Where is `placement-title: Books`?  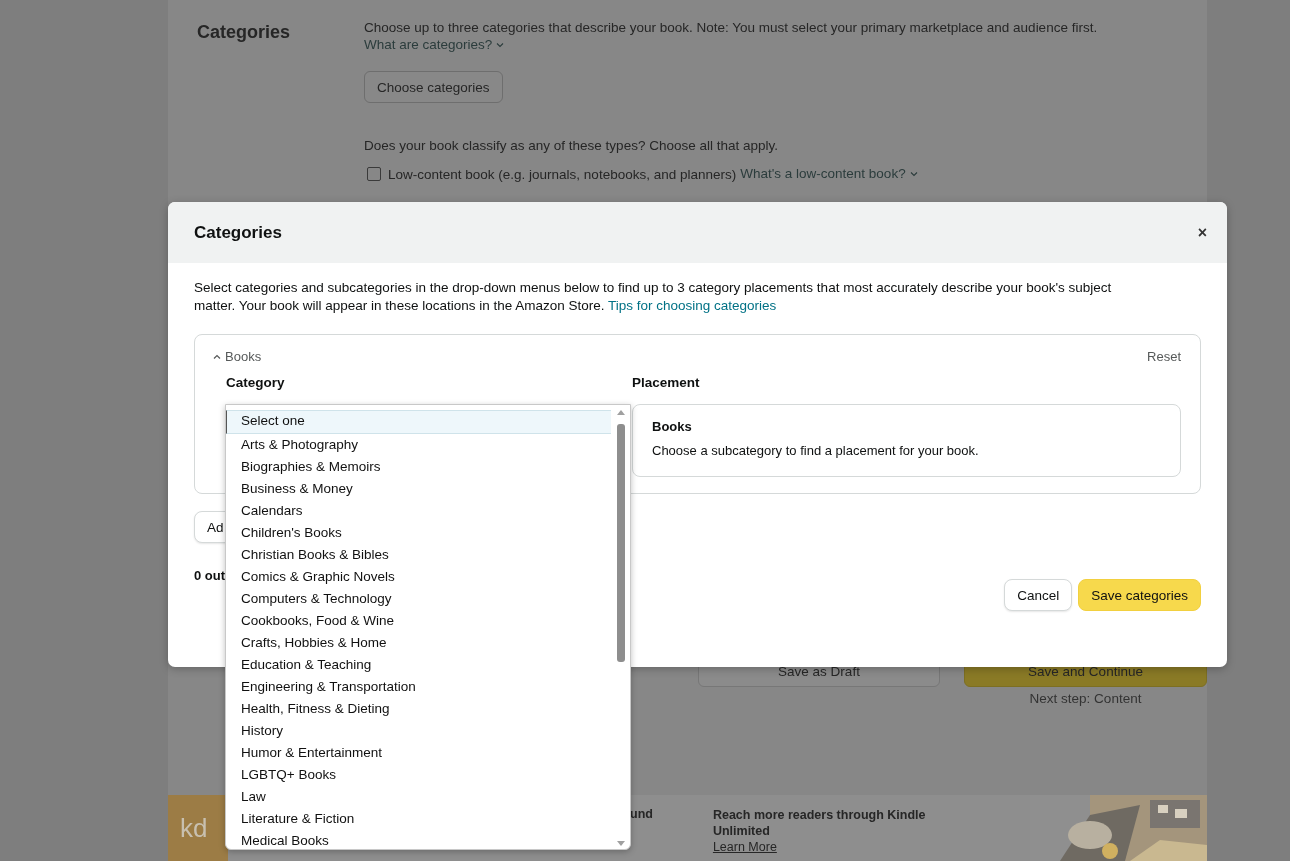
placement-title: Books is located at coordinates (672, 426).